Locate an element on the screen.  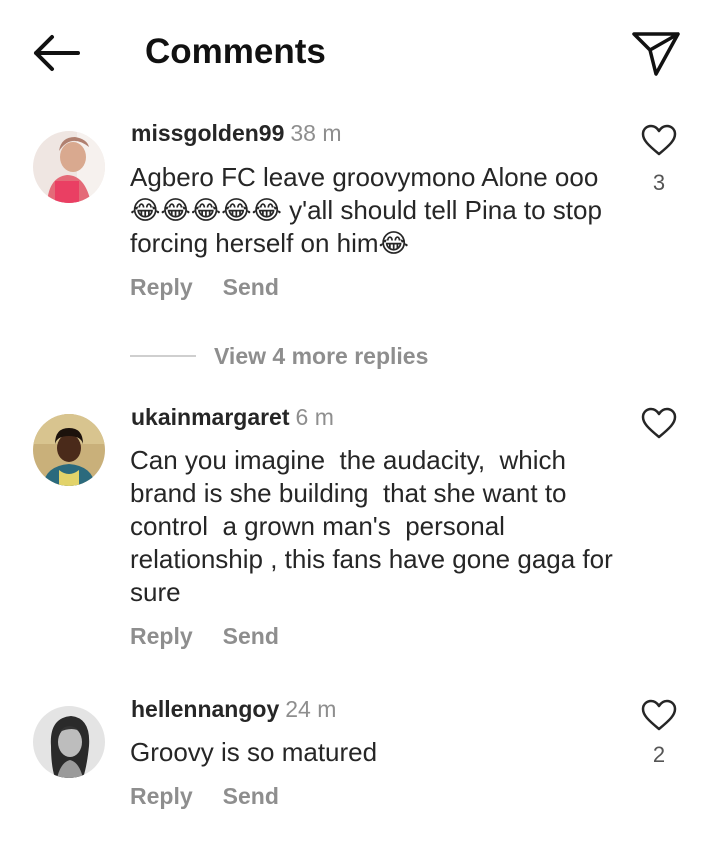
header-bar: Comments is located at coordinates (360, 52).